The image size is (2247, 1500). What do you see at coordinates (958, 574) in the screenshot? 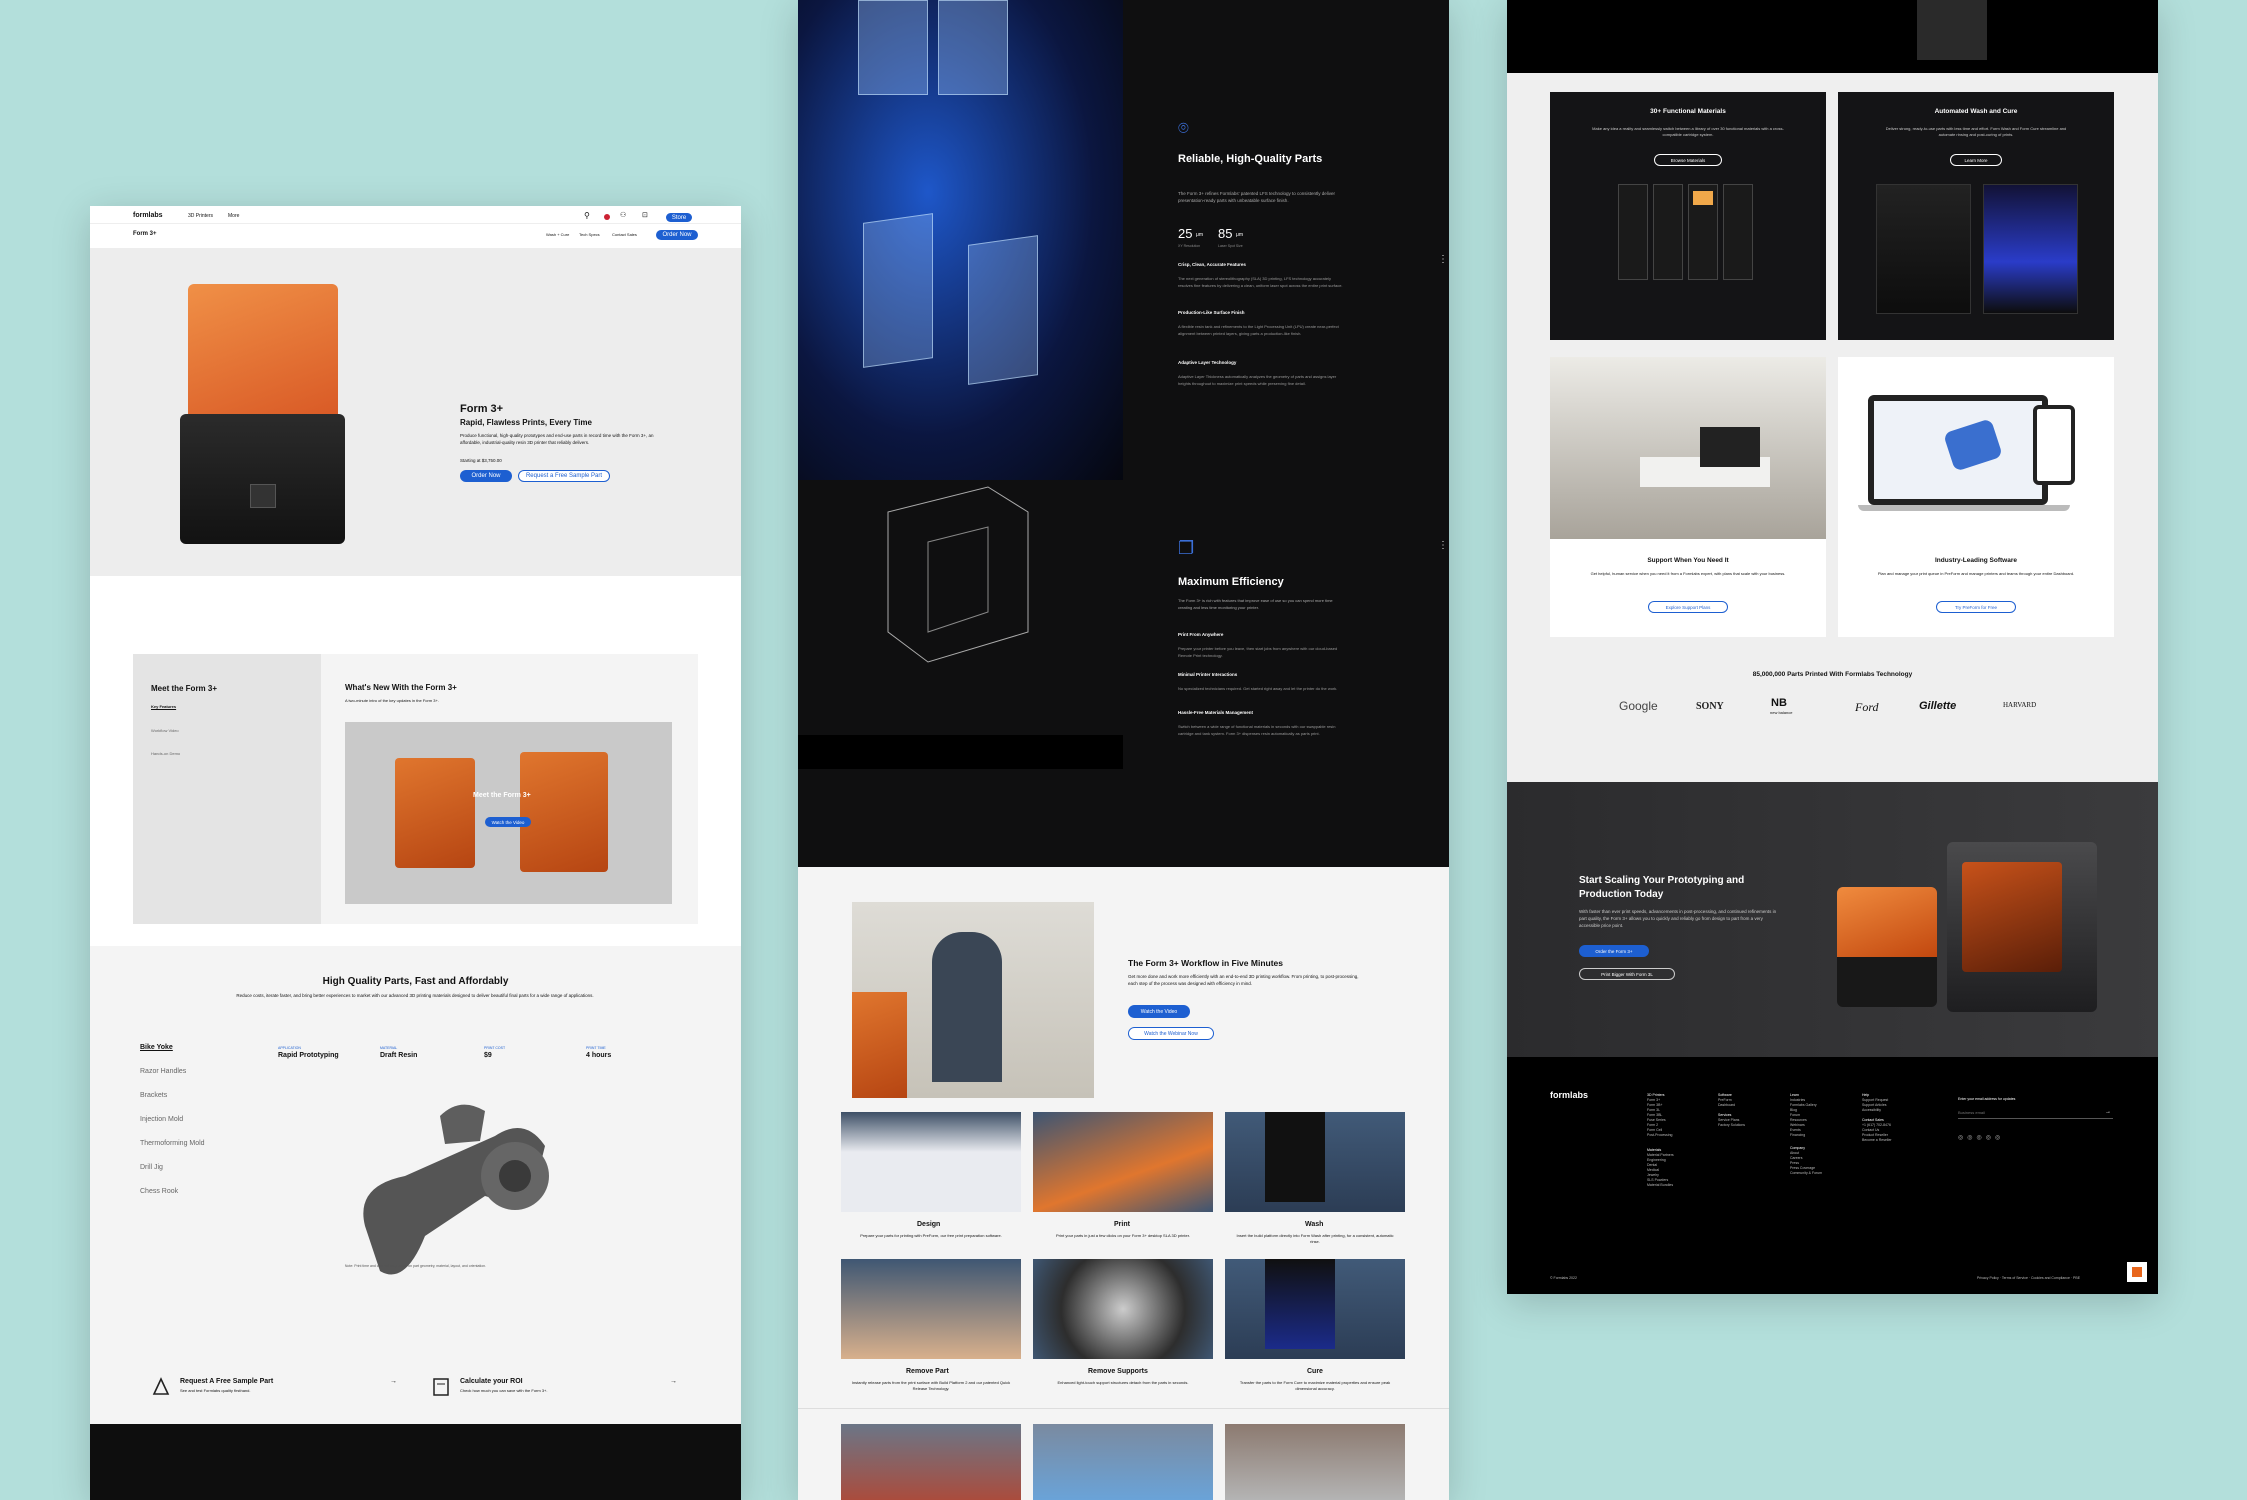
I see `printer-wireframe-image` at bounding box center [958, 574].